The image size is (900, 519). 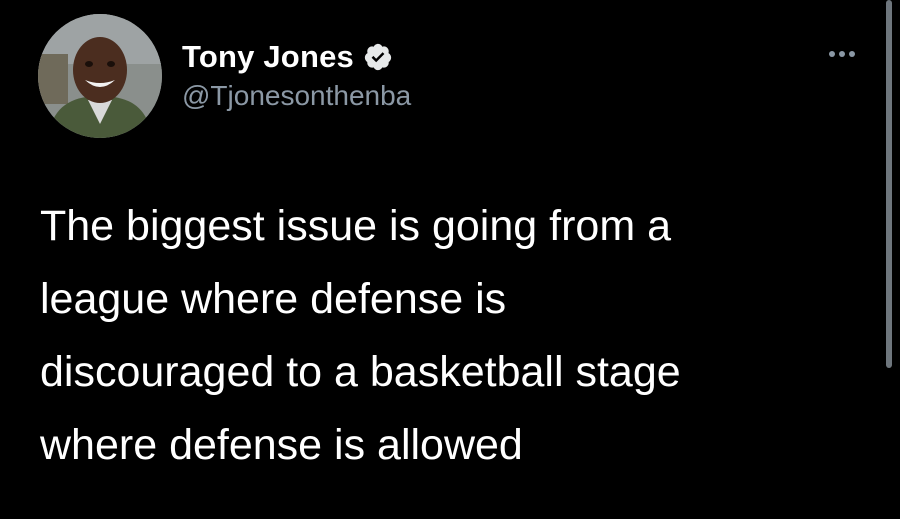 I want to click on verified-badge-icon, so click(x=378, y=57).